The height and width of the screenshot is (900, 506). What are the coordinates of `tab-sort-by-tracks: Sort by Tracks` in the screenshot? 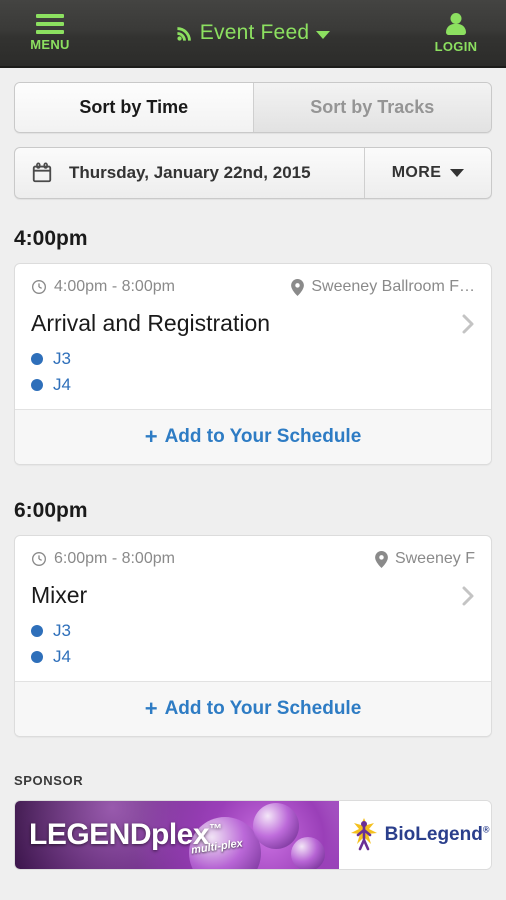 It's located at (371, 107).